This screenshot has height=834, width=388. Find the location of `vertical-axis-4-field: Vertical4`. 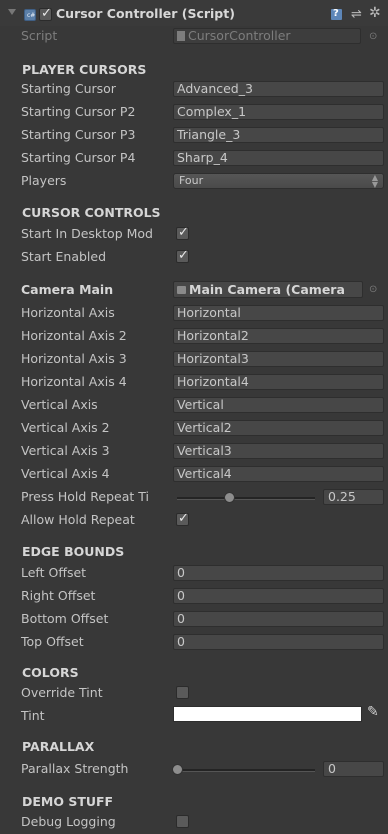

vertical-axis-4-field: Vertical4 is located at coordinates (278, 474).